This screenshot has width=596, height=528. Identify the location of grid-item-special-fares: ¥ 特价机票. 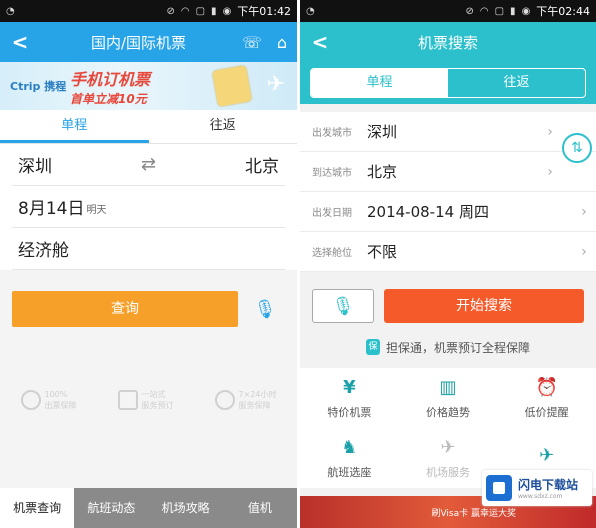
(349, 398).